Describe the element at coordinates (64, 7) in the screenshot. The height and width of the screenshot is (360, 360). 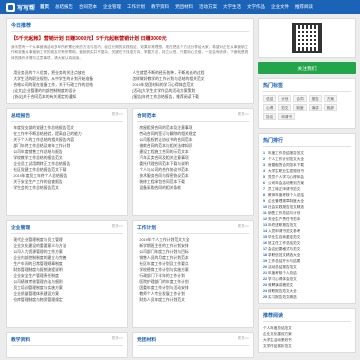
I see `nav-item: 总结报告` at that location.